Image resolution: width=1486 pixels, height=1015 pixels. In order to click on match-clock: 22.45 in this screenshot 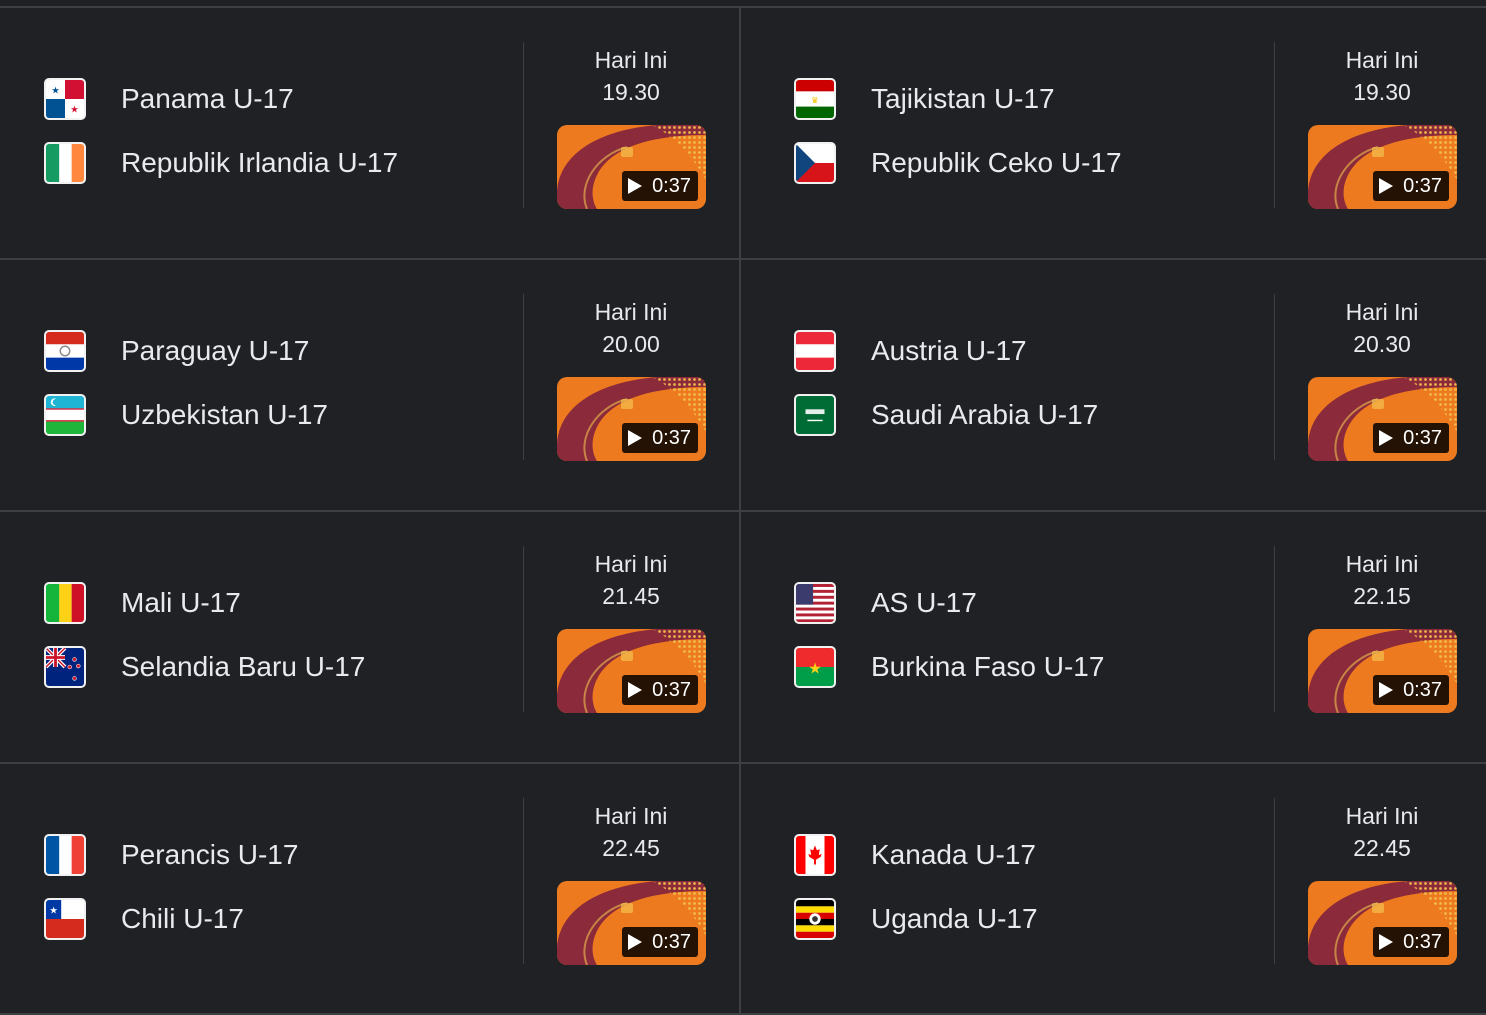, I will do `click(1382, 848)`.